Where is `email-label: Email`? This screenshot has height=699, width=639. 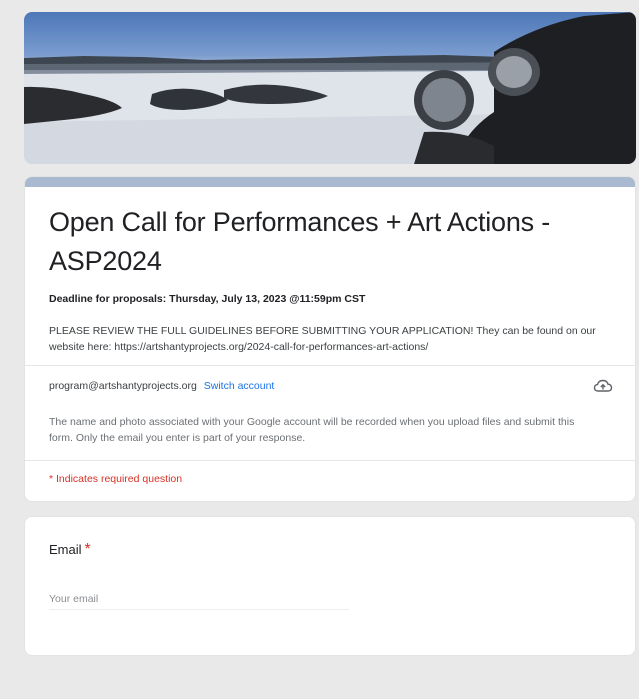
email-label: Email is located at coordinates (65, 549).